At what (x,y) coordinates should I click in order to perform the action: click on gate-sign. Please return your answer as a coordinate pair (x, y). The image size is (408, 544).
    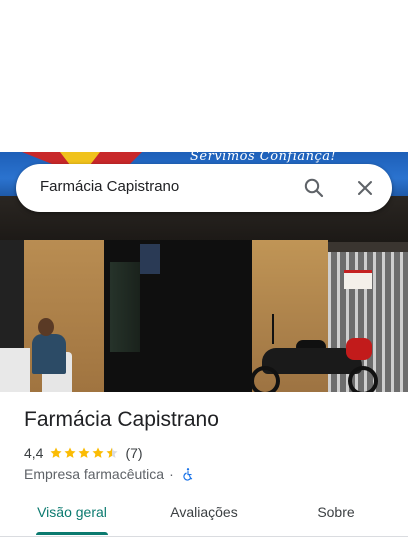
    Looking at the image, I should click on (358, 279).